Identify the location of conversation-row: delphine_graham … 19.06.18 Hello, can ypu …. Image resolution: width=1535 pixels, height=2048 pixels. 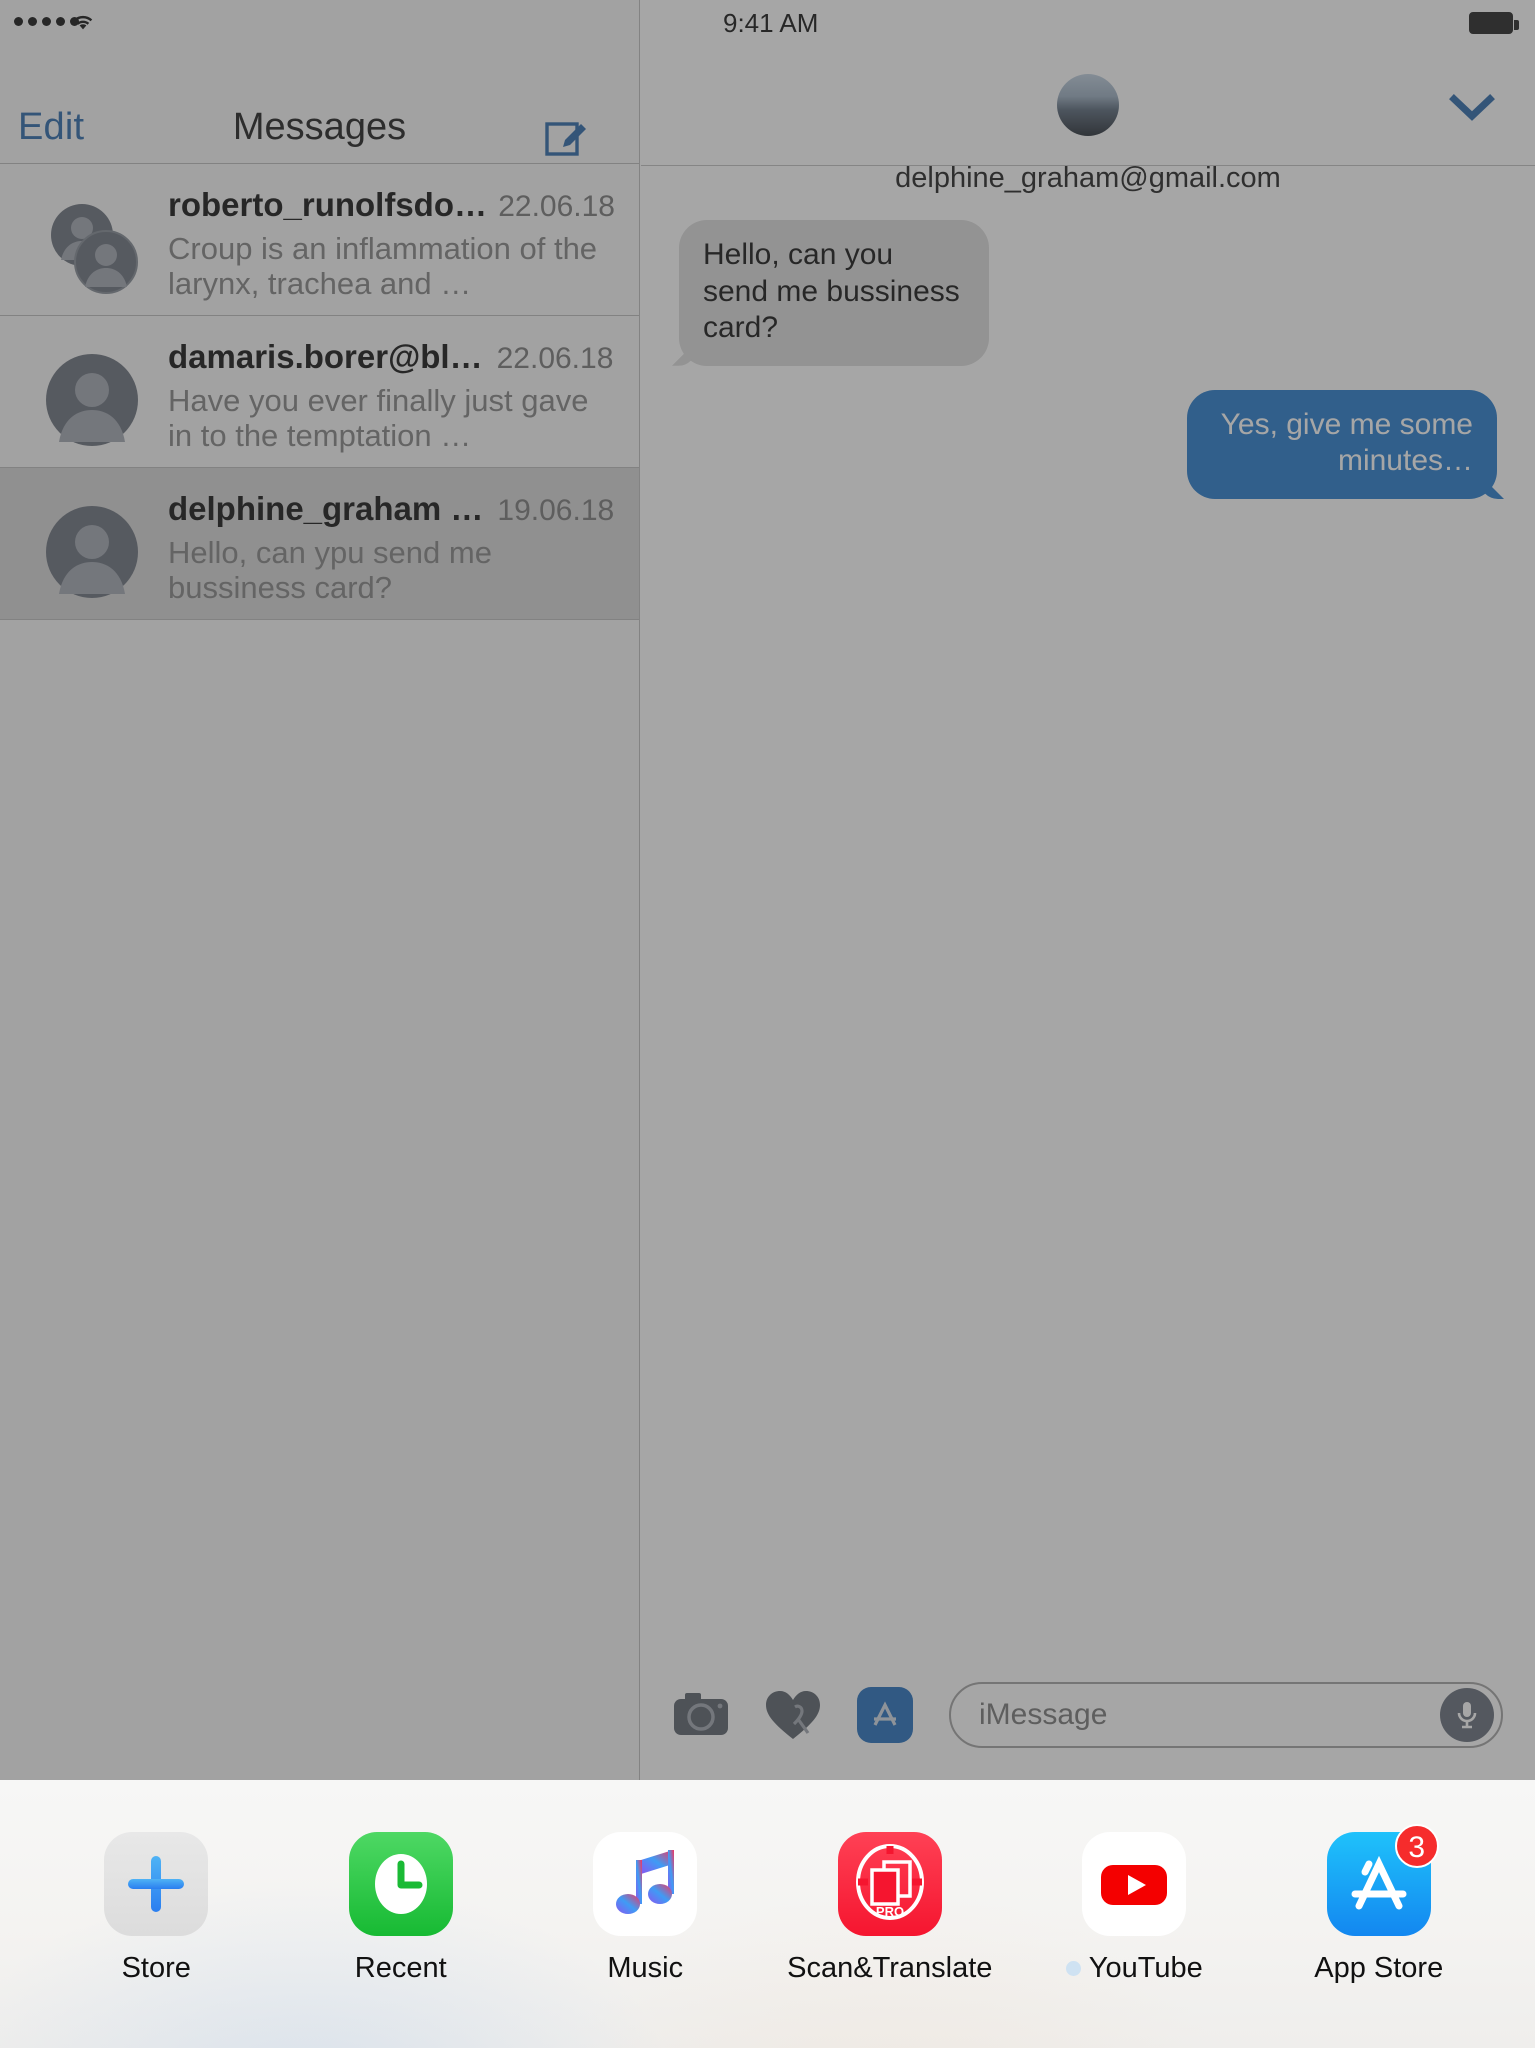
(319, 544).